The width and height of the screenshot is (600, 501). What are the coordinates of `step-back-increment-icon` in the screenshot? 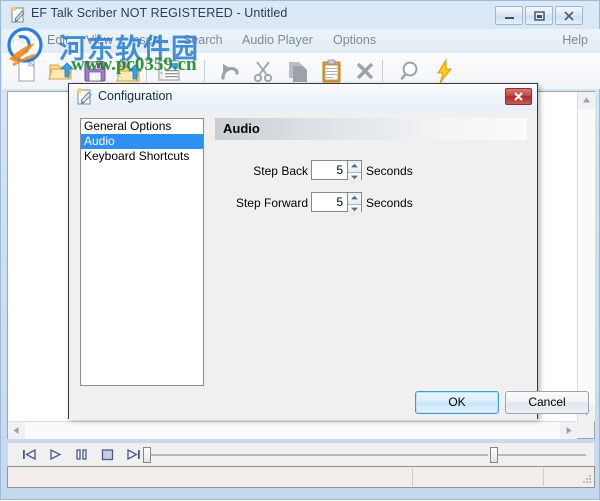 It's located at (354, 167).